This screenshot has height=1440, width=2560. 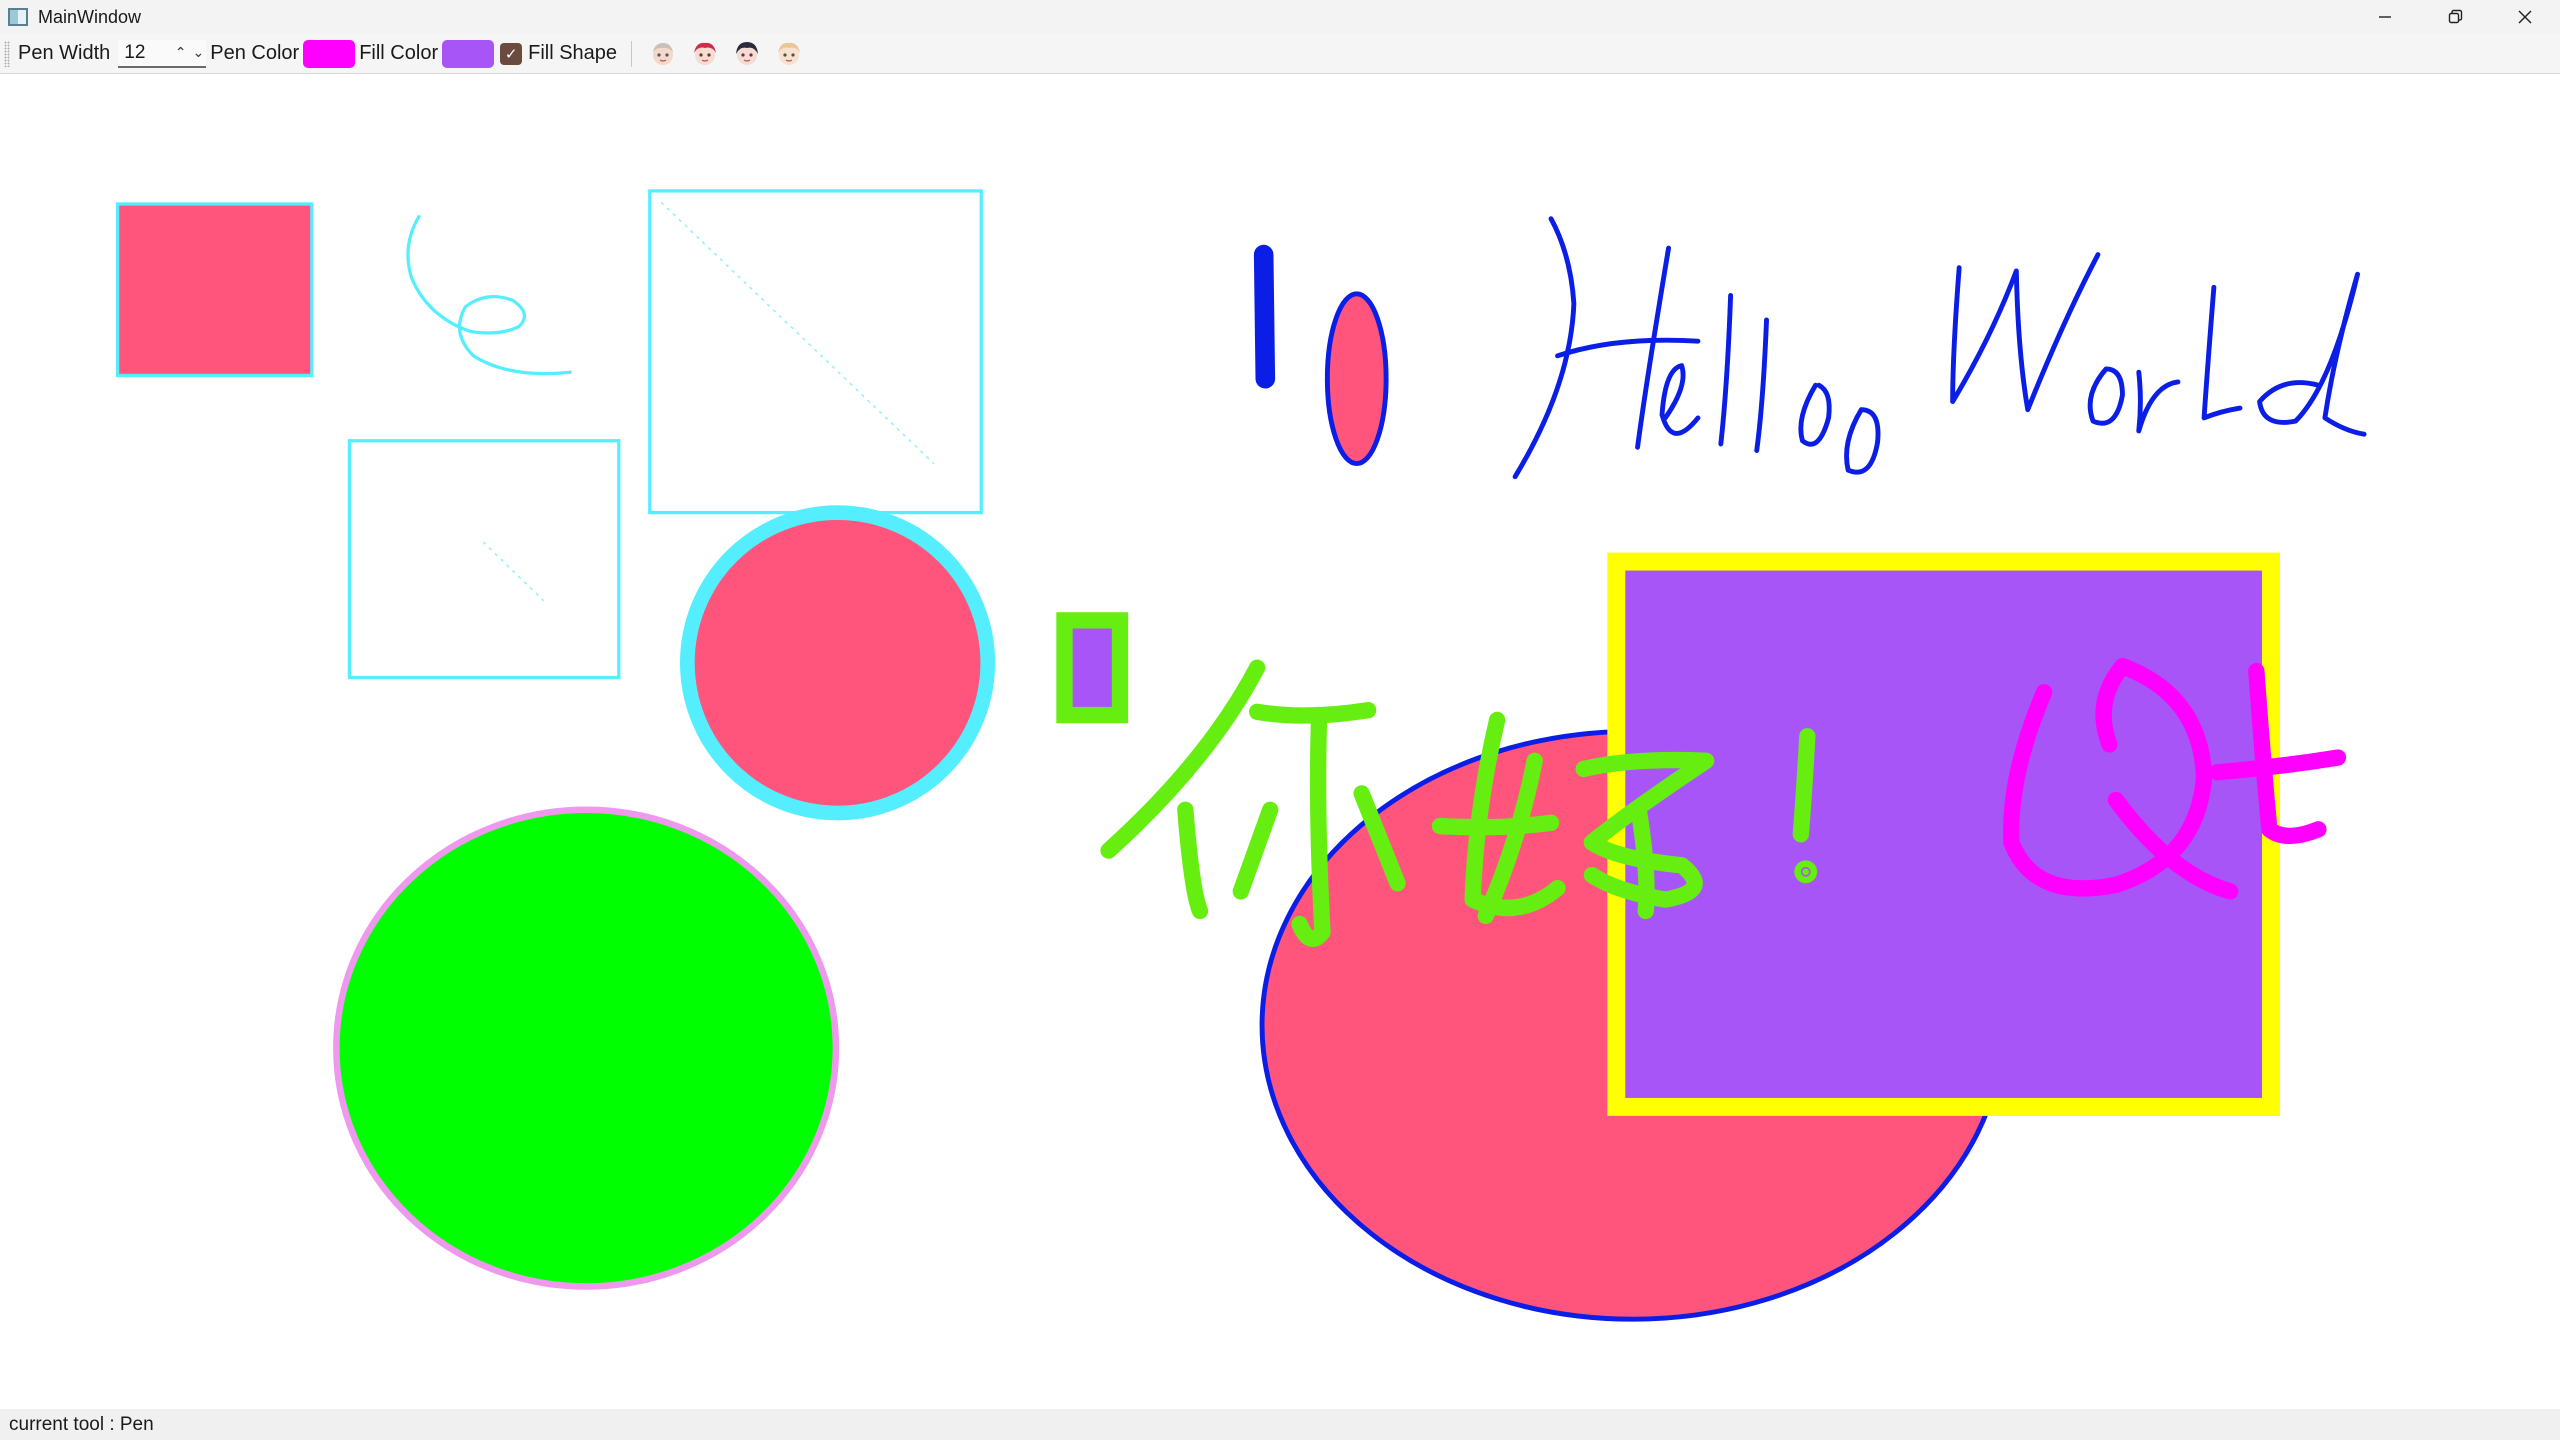 I want to click on status-bar: current tool : Pen, so click(x=1280, y=1424).